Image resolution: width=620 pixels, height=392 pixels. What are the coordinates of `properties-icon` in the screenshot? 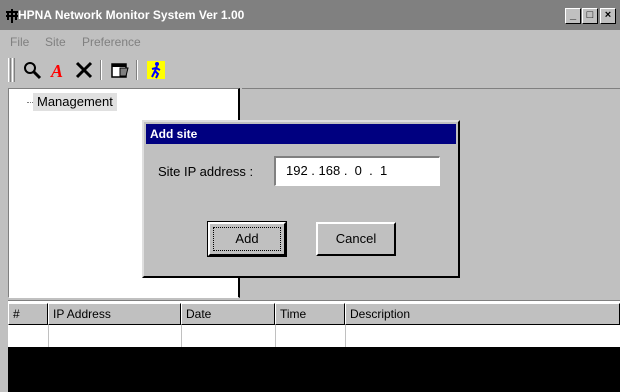 It's located at (120, 70).